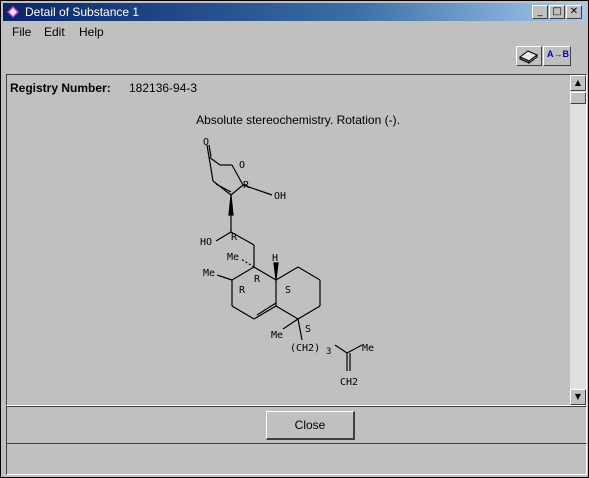  Describe the element at coordinates (578, 83) in the screenshot. I see `scroll-up-button: ▲` at that location.